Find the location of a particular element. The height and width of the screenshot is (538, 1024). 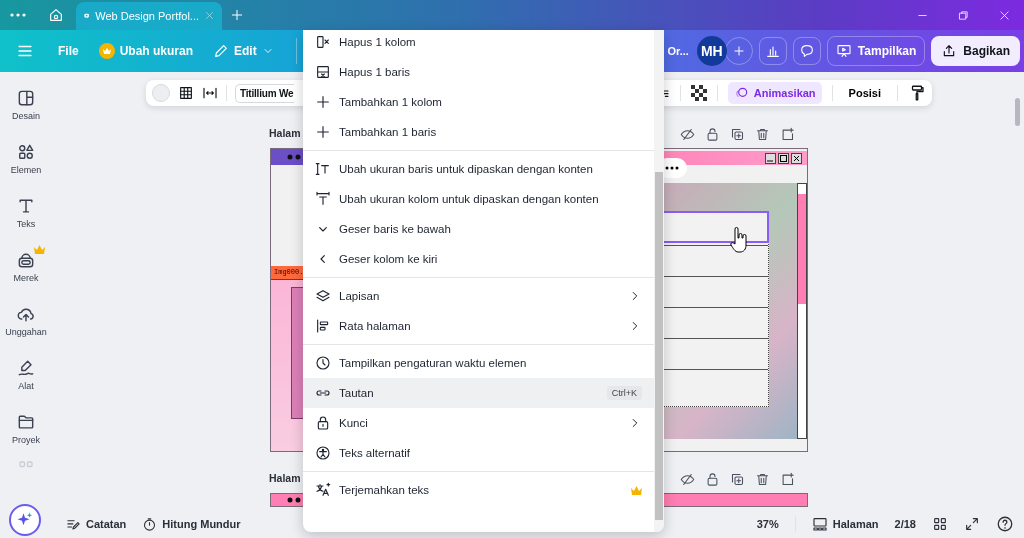

menu-item: Teks alternatif is located at coordinates (478, 453).